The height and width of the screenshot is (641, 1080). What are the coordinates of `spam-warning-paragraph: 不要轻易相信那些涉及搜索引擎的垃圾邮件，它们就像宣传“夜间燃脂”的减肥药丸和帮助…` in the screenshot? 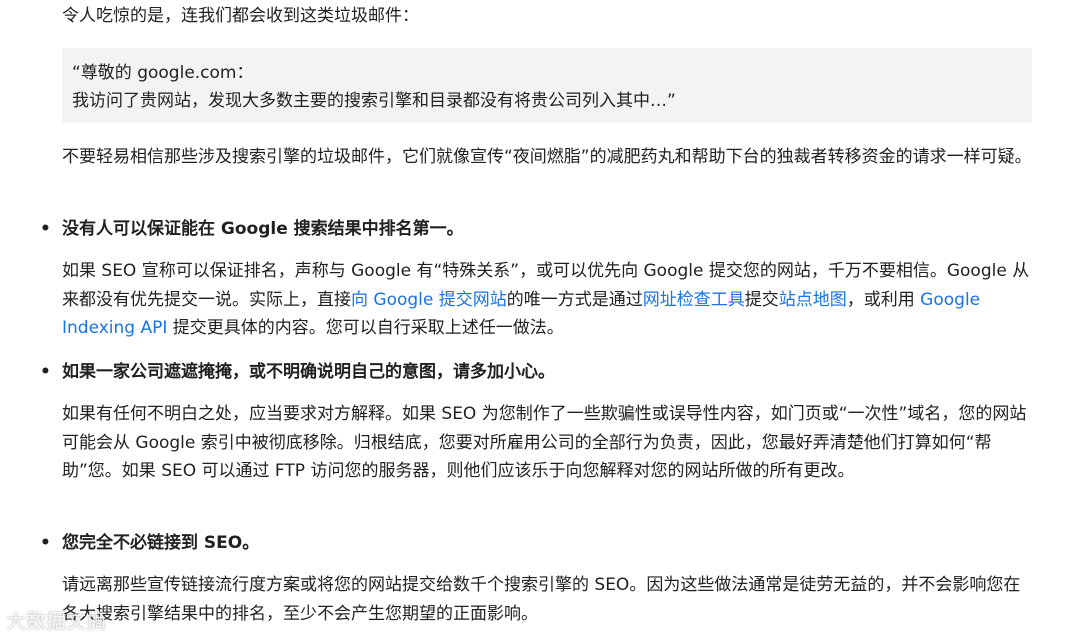 It's located at (547, 157).